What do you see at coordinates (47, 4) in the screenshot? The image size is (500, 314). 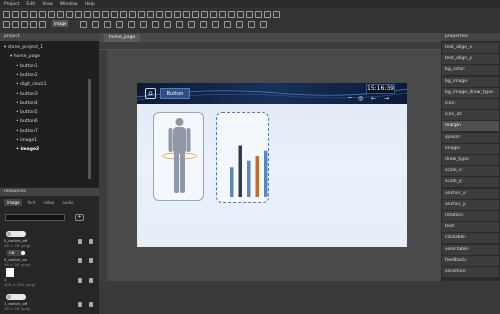 I see `menu-view: View` at bounding box center [47, 4].